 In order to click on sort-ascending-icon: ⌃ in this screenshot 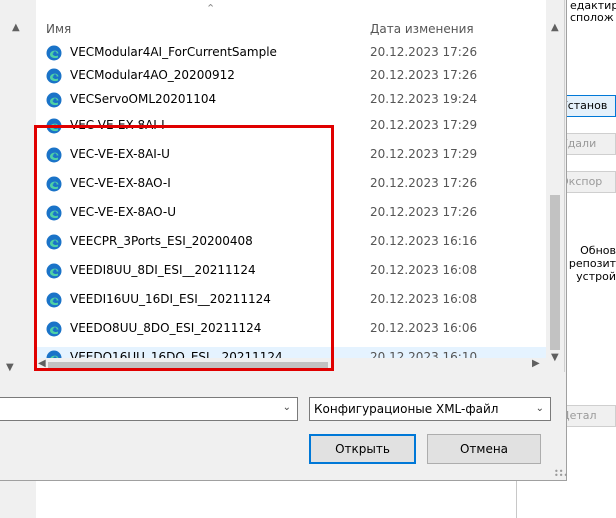, I will do `click(211, 8)`.